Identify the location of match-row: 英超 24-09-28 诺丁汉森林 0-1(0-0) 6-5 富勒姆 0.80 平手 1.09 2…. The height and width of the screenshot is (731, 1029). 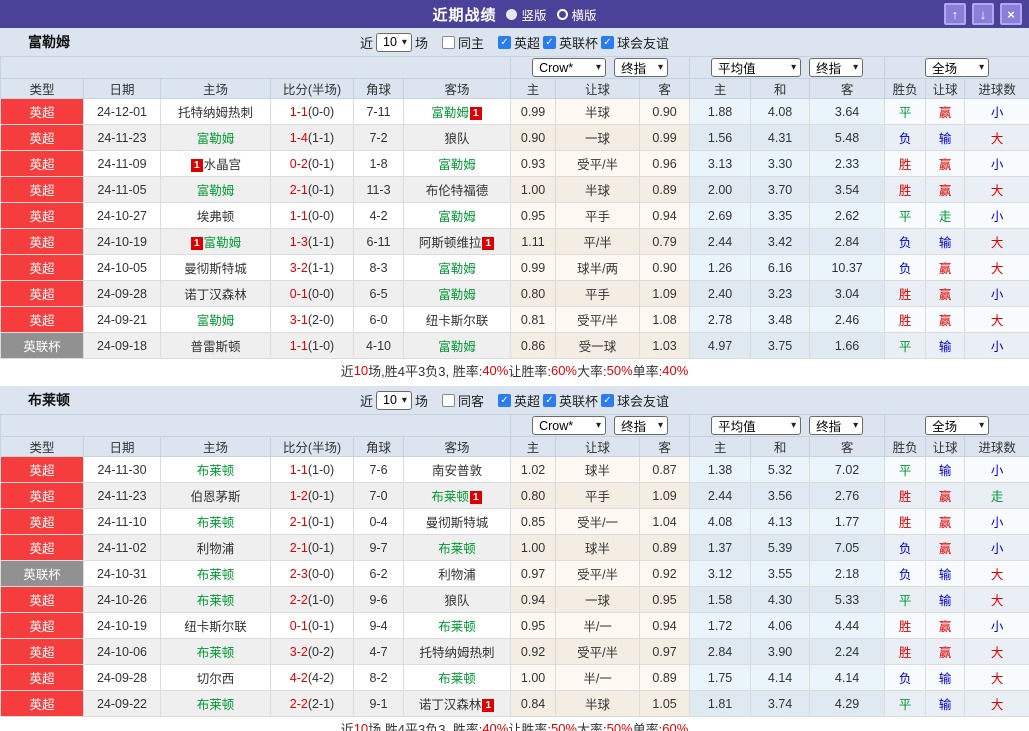
(514, 293).